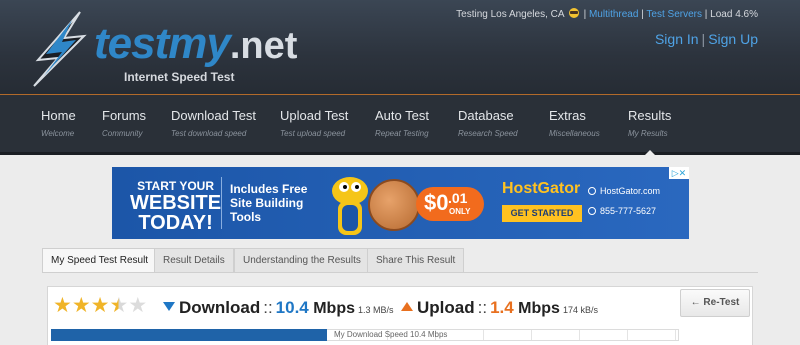 The height and width of the screenshot is (345, 800). What do you see at coordinates (402, 133) in the screenshot?
I see `nav-subtitle: Repeat Testing` at bounding box center [402, 133].